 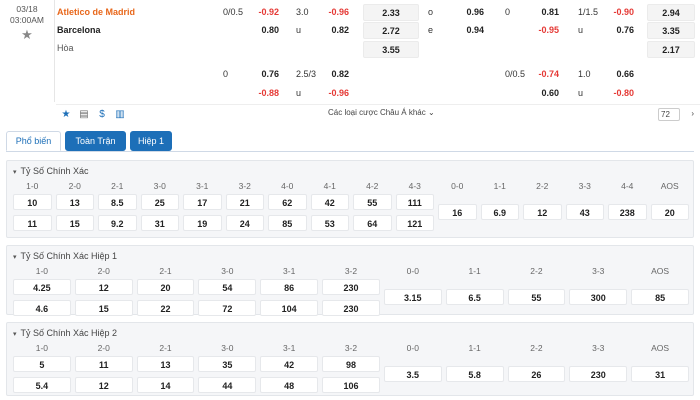 What do you see at coordinates (287, 202) in the screenshot?
I see `score-odds-button: 62` at bounding box center [287, 202].